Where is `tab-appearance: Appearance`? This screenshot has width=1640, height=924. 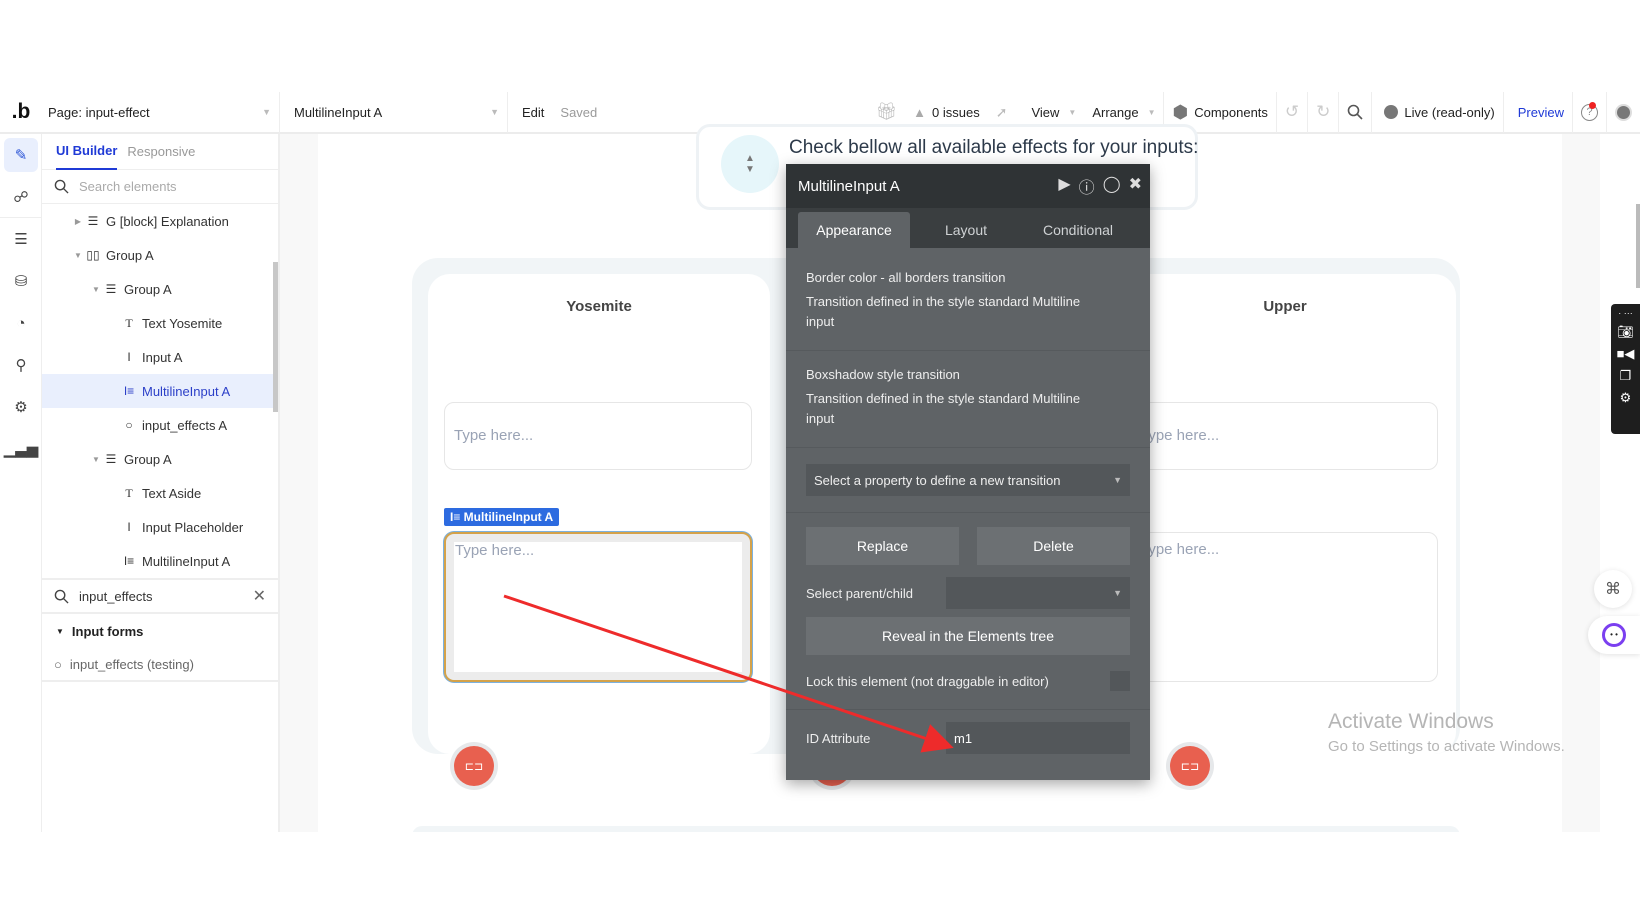 tab-appearance: Appearance is located at coordinates (854, 230).